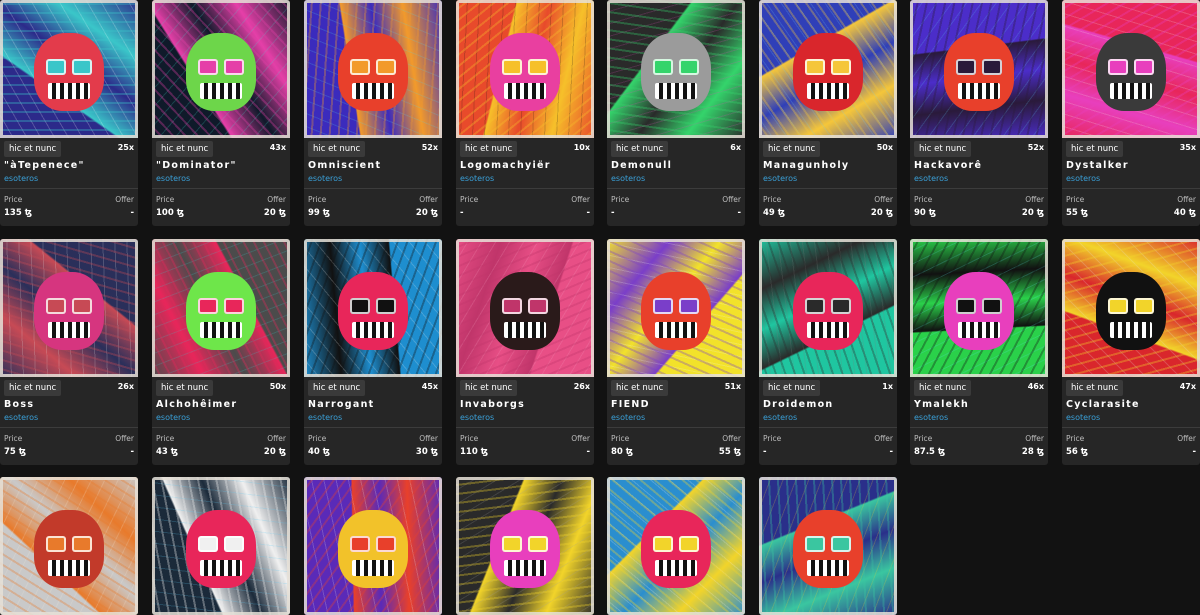 The width and height of the screenshot is (1200, 615). I want to click on offer-value: 20 ꜩ, so click(274, 213).